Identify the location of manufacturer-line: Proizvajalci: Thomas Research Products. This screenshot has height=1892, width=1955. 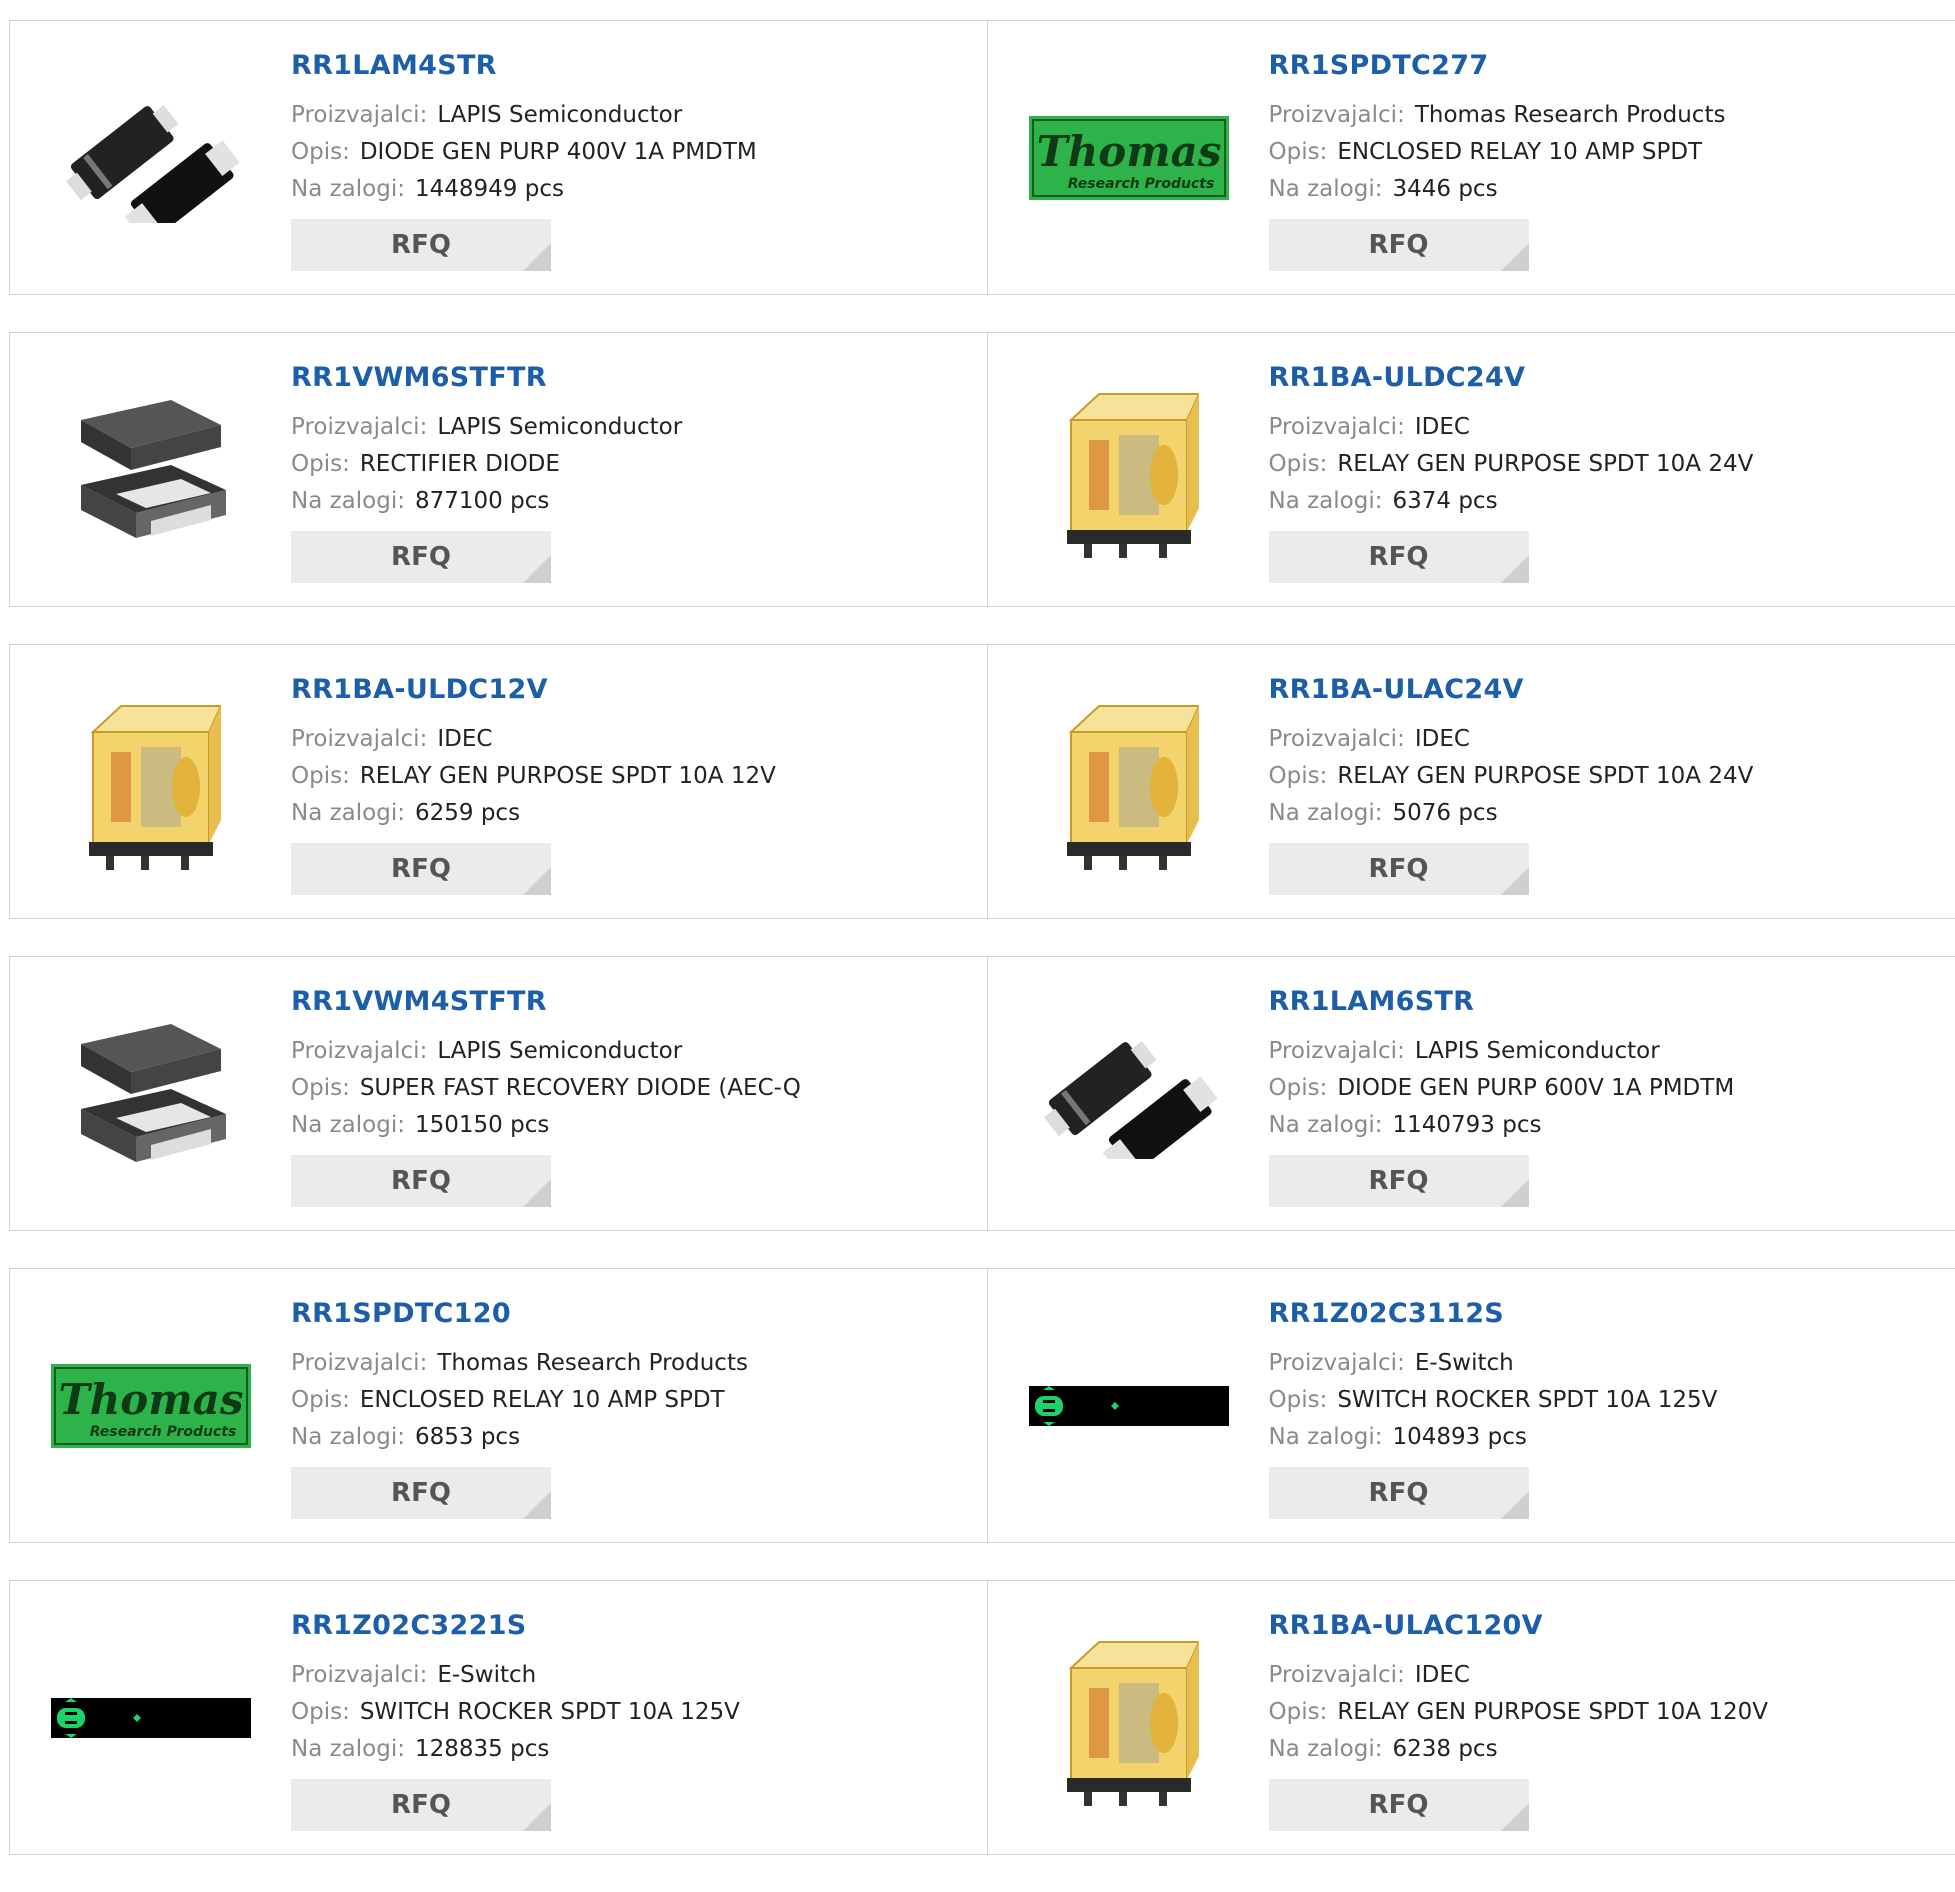
(629, 1363).